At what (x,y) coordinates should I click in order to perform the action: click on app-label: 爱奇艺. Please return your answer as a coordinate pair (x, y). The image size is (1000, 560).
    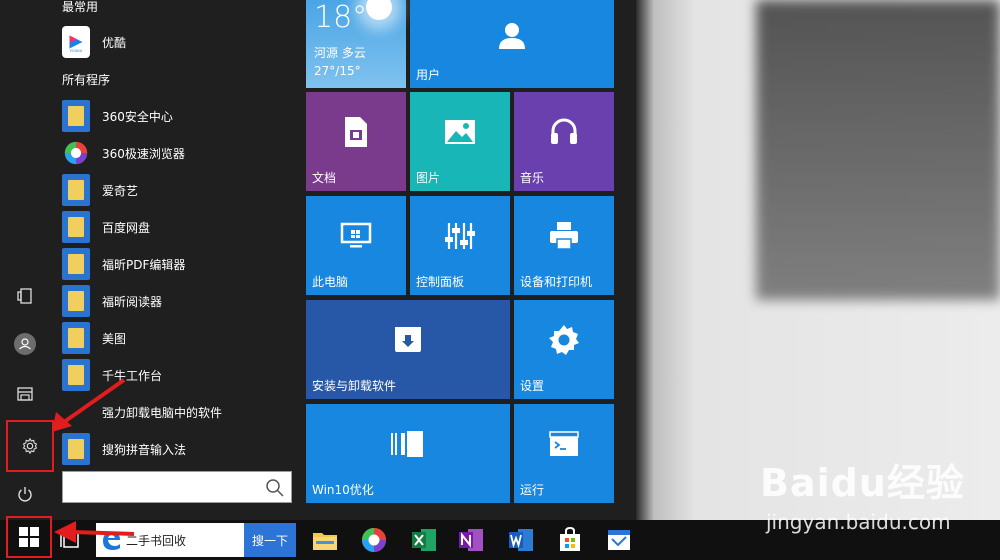
    Looking at the image, I should click on (120, 190).